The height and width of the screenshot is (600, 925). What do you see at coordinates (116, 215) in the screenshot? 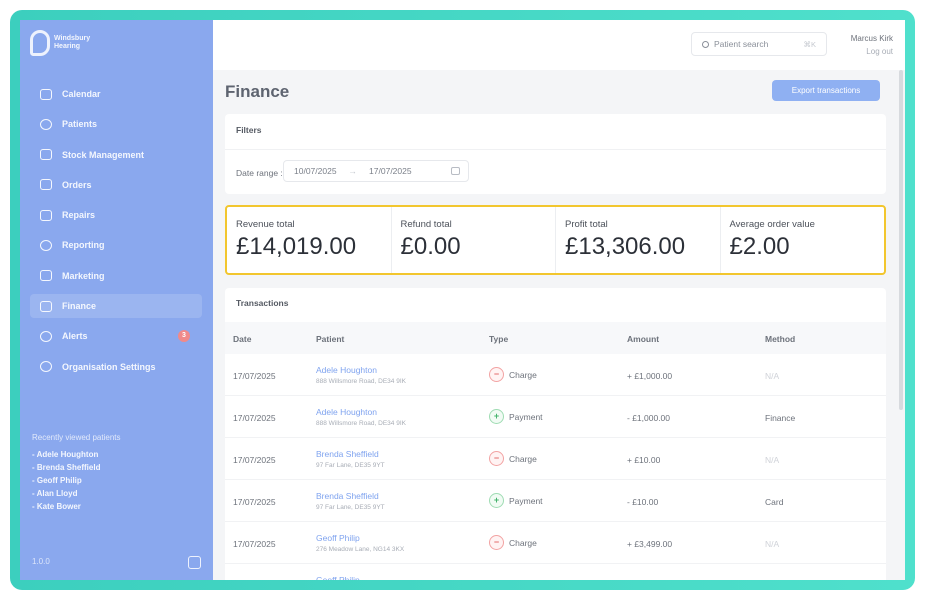
I see `sidebar-item-repairs: Repairs` at bounding box center [116, 215].